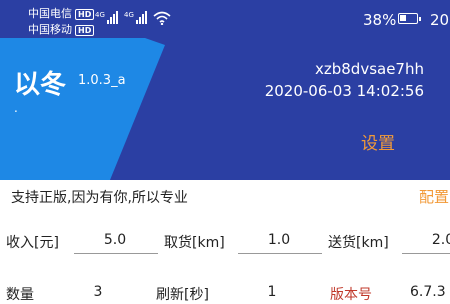 The width and height of the screenshot is (450, 304). Describe the element at coordinates (61, 29) in the screenshot. I see `carrier-2: 中国移动 HD` at that location.